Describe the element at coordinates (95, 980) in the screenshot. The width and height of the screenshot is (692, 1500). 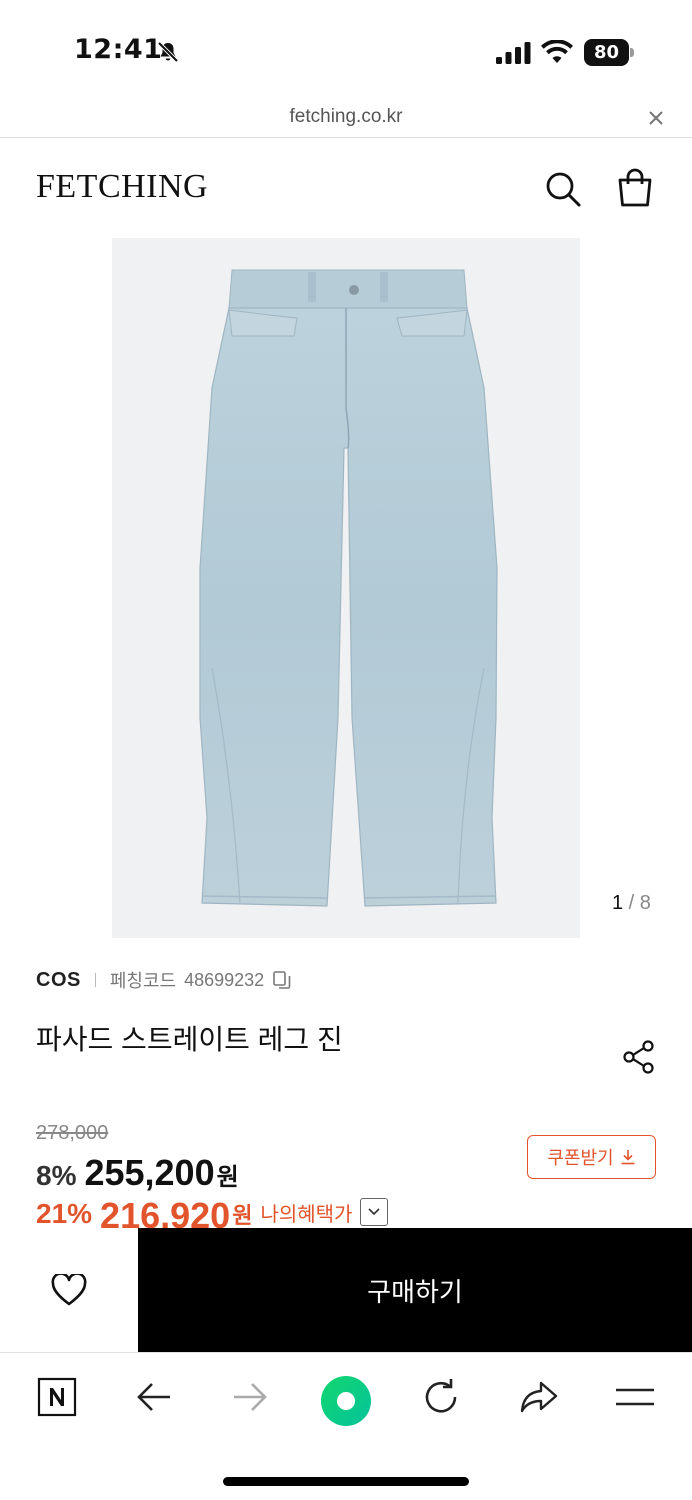
I see `divider` at that location.